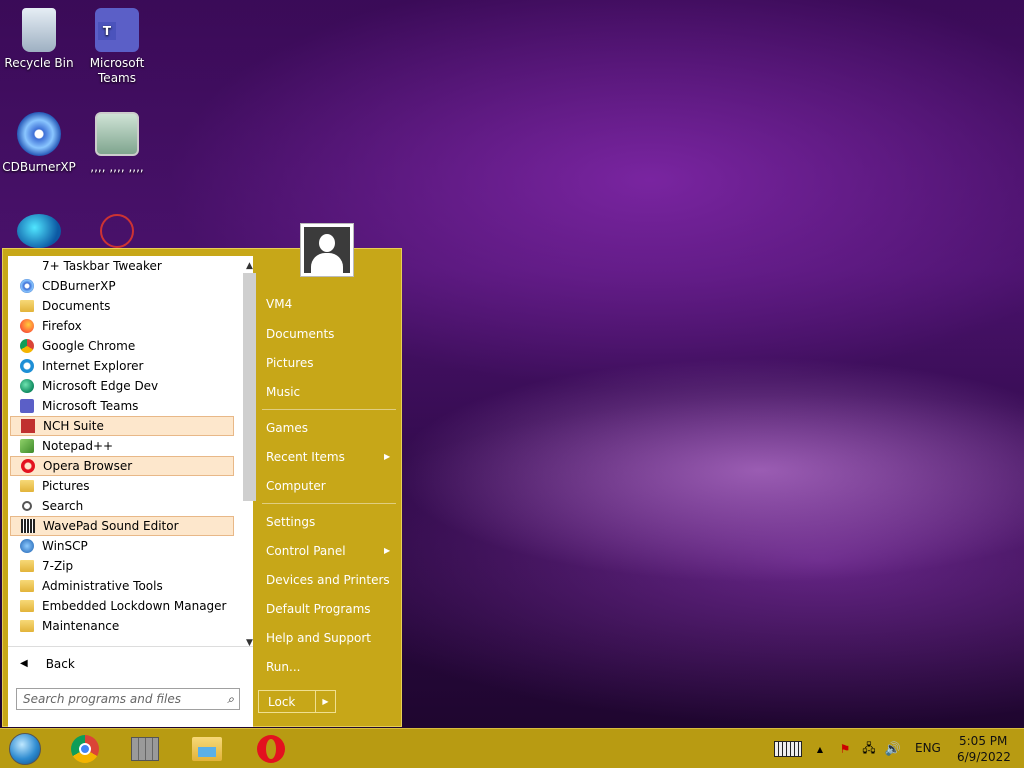 The height and width of the screenshot is (768, 1024). I want to click on program-label: WinSCP, so click(65, 546).